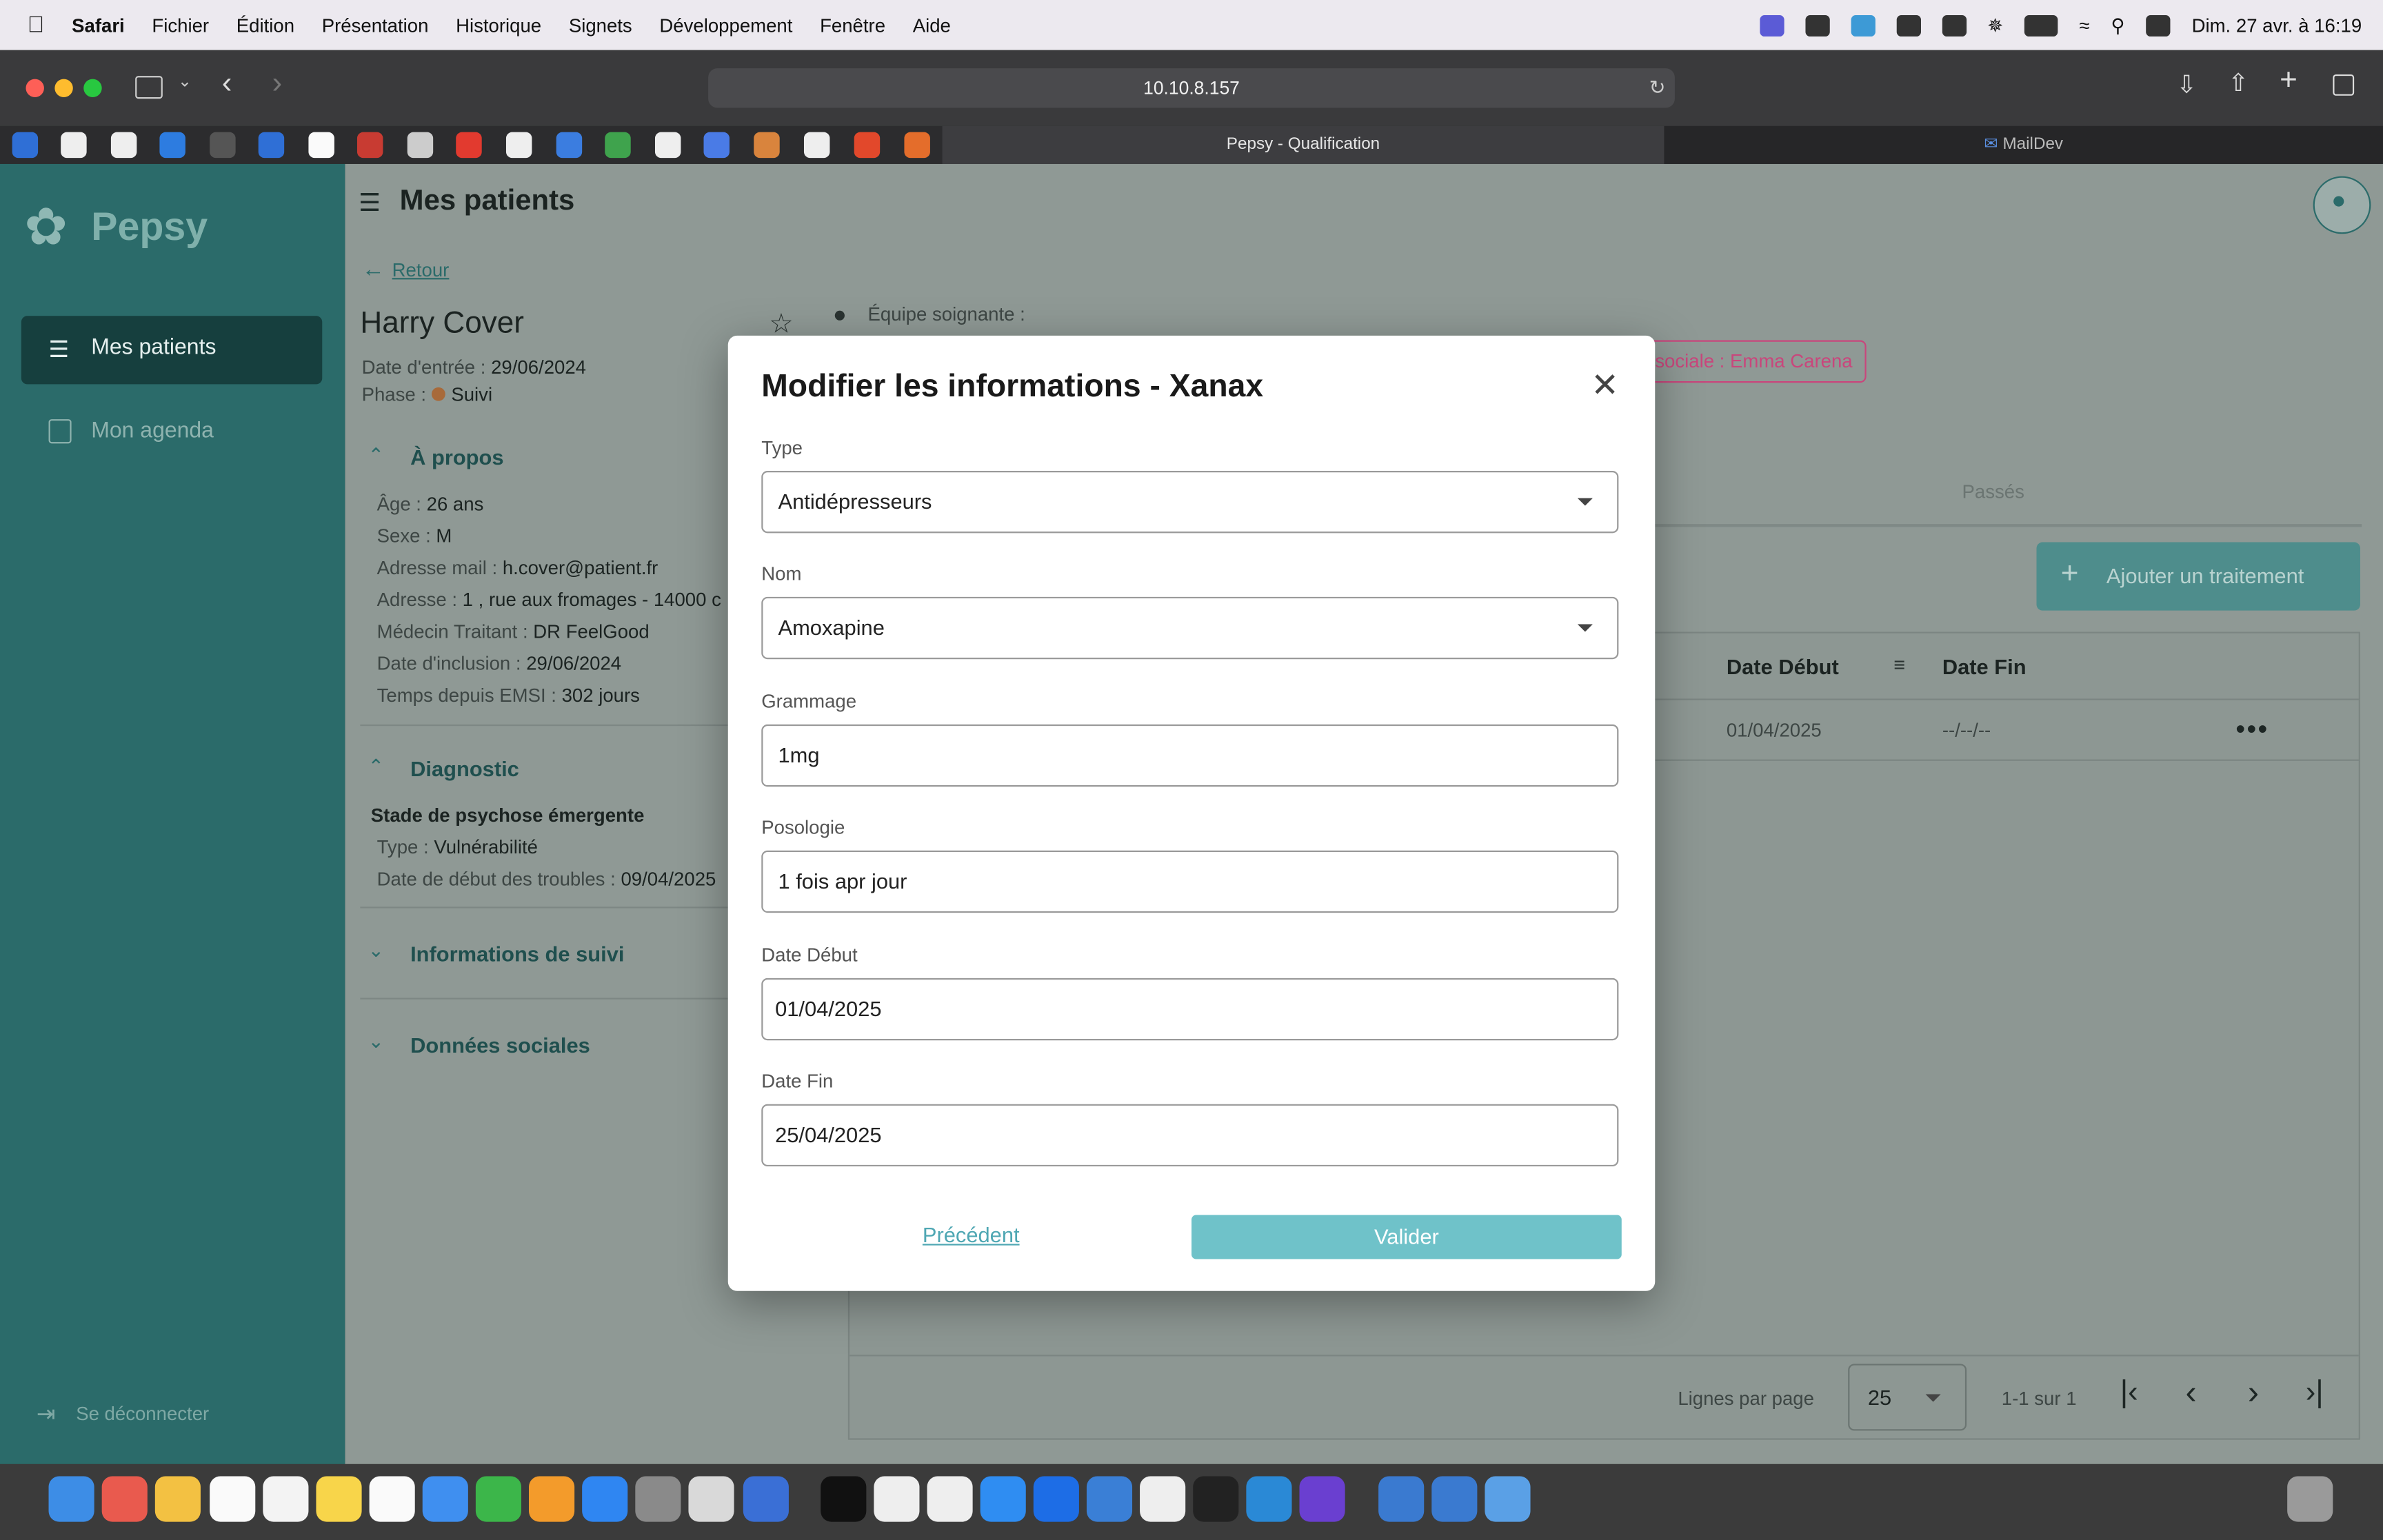  I want to click on next-page-icon: ›, so click(2253, 1393).